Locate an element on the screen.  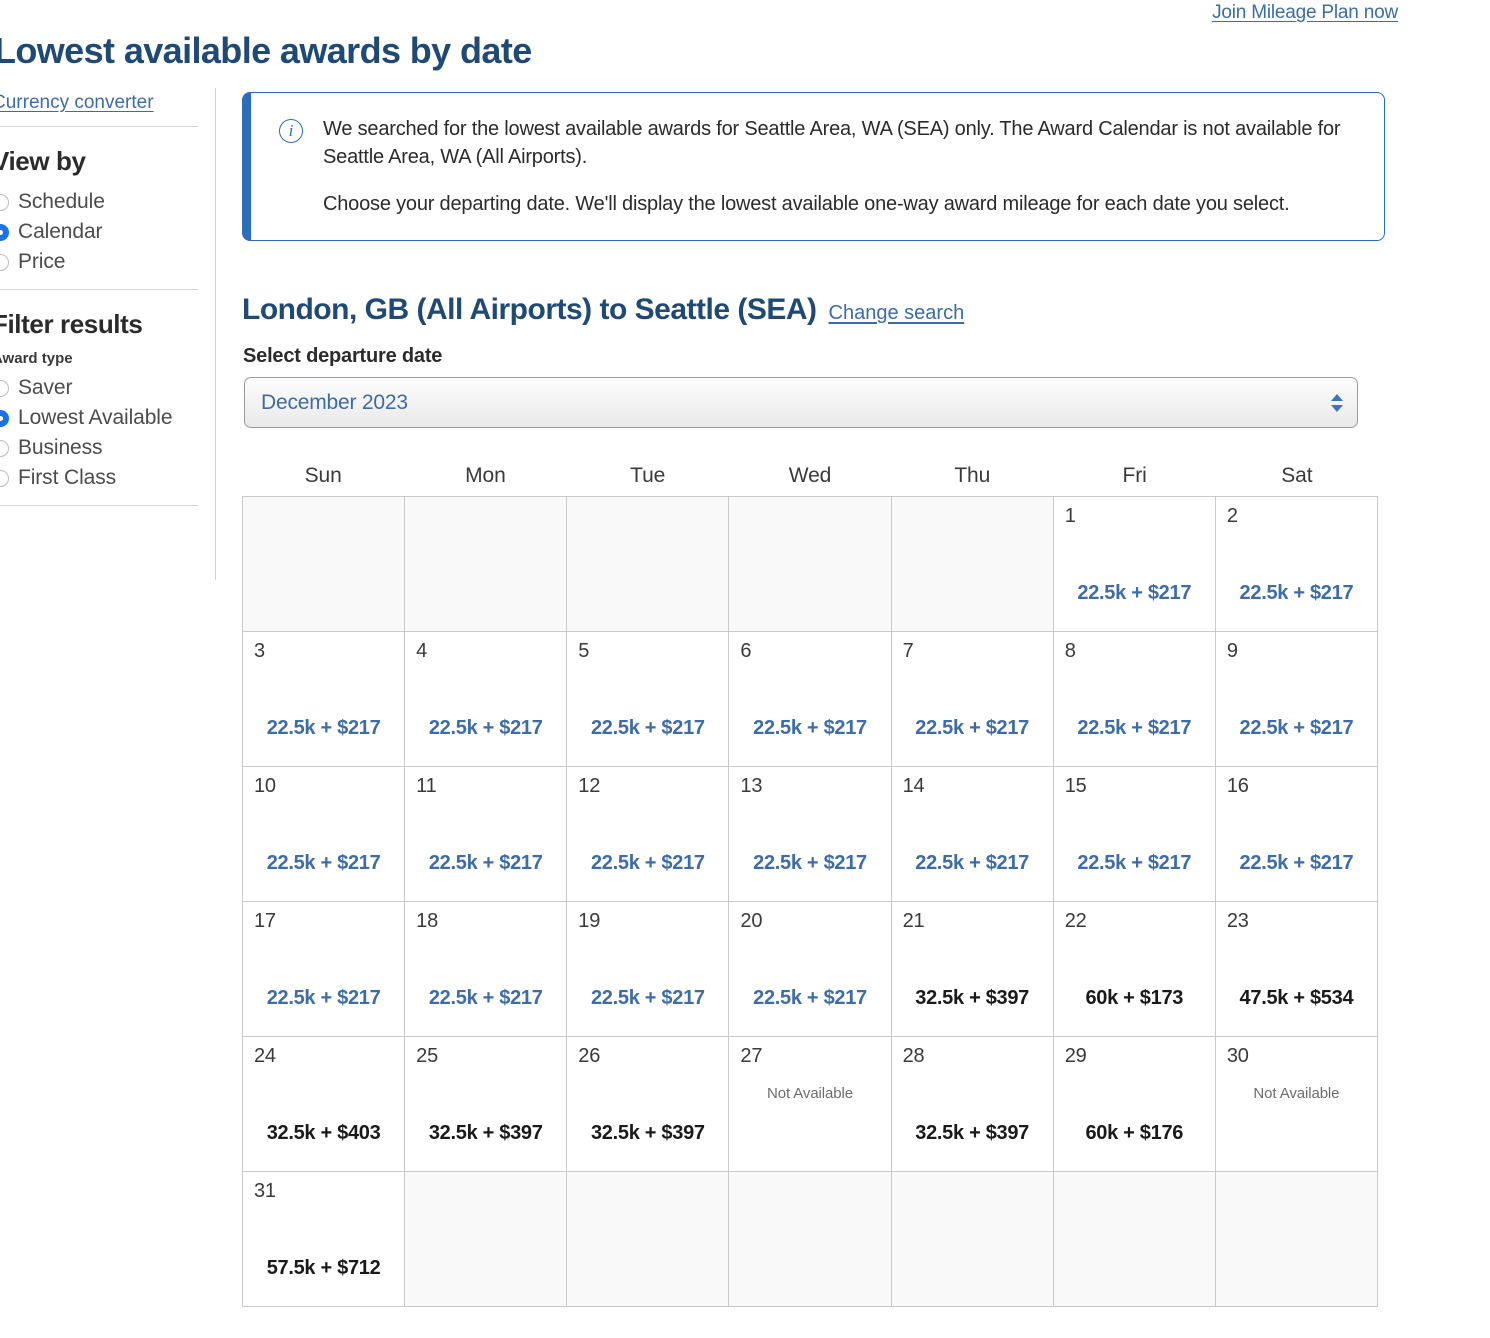
calendar-day-cell: 24 32.5k + $403 is located at coordinates (324, 1104).